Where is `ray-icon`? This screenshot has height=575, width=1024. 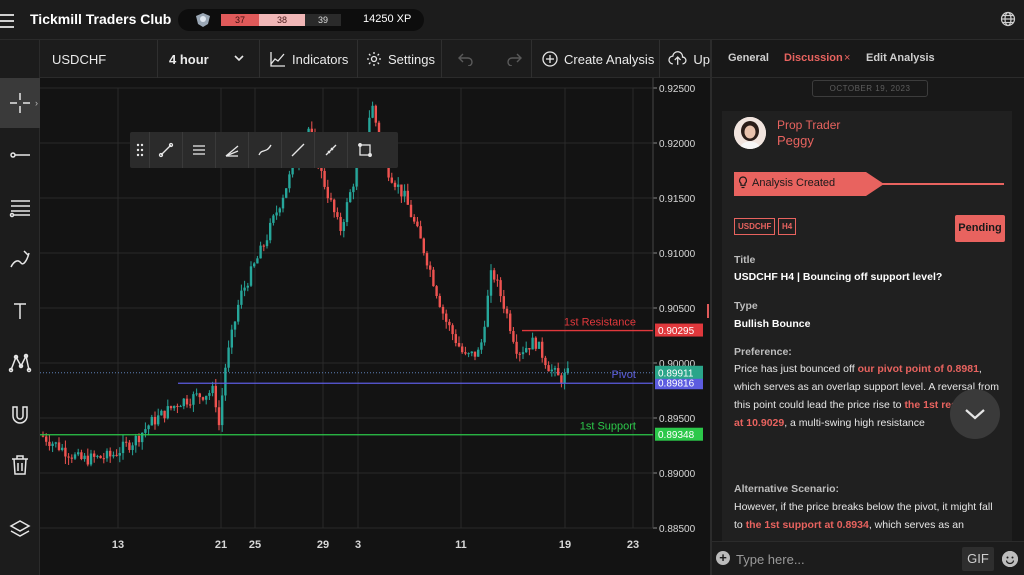 ray-icon is located at coordinates (298, 150).